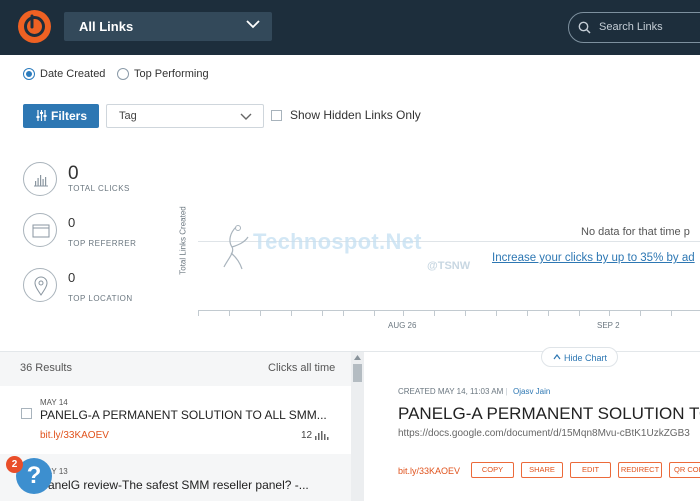 The height and width of the screenshot is (501, 700). Describe the element at coordinates (531, 391) in the screenshot. I see `detail-author: Ojasv Jain` at that location.